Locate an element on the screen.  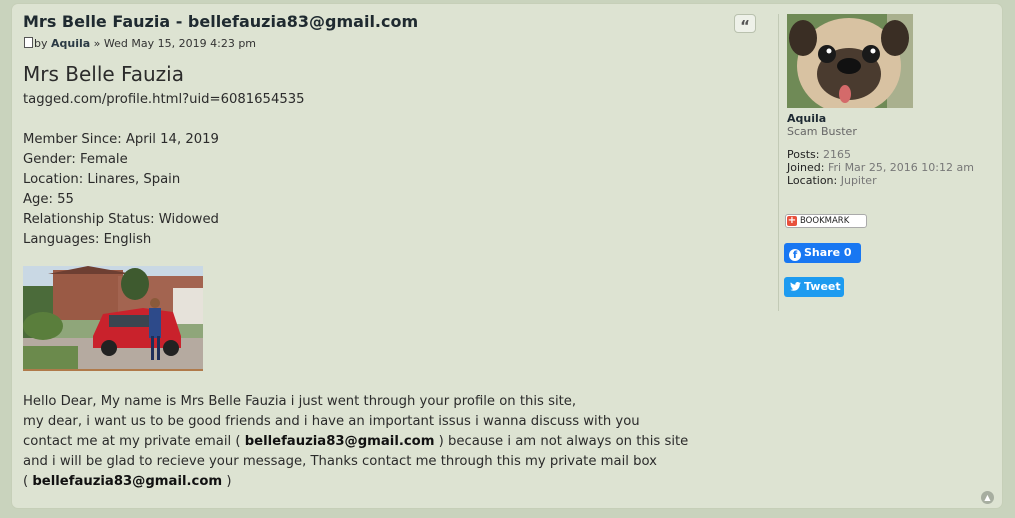
post-date: Wed May 15, 2019 4:23 pm is located at coordinates (180, 43).